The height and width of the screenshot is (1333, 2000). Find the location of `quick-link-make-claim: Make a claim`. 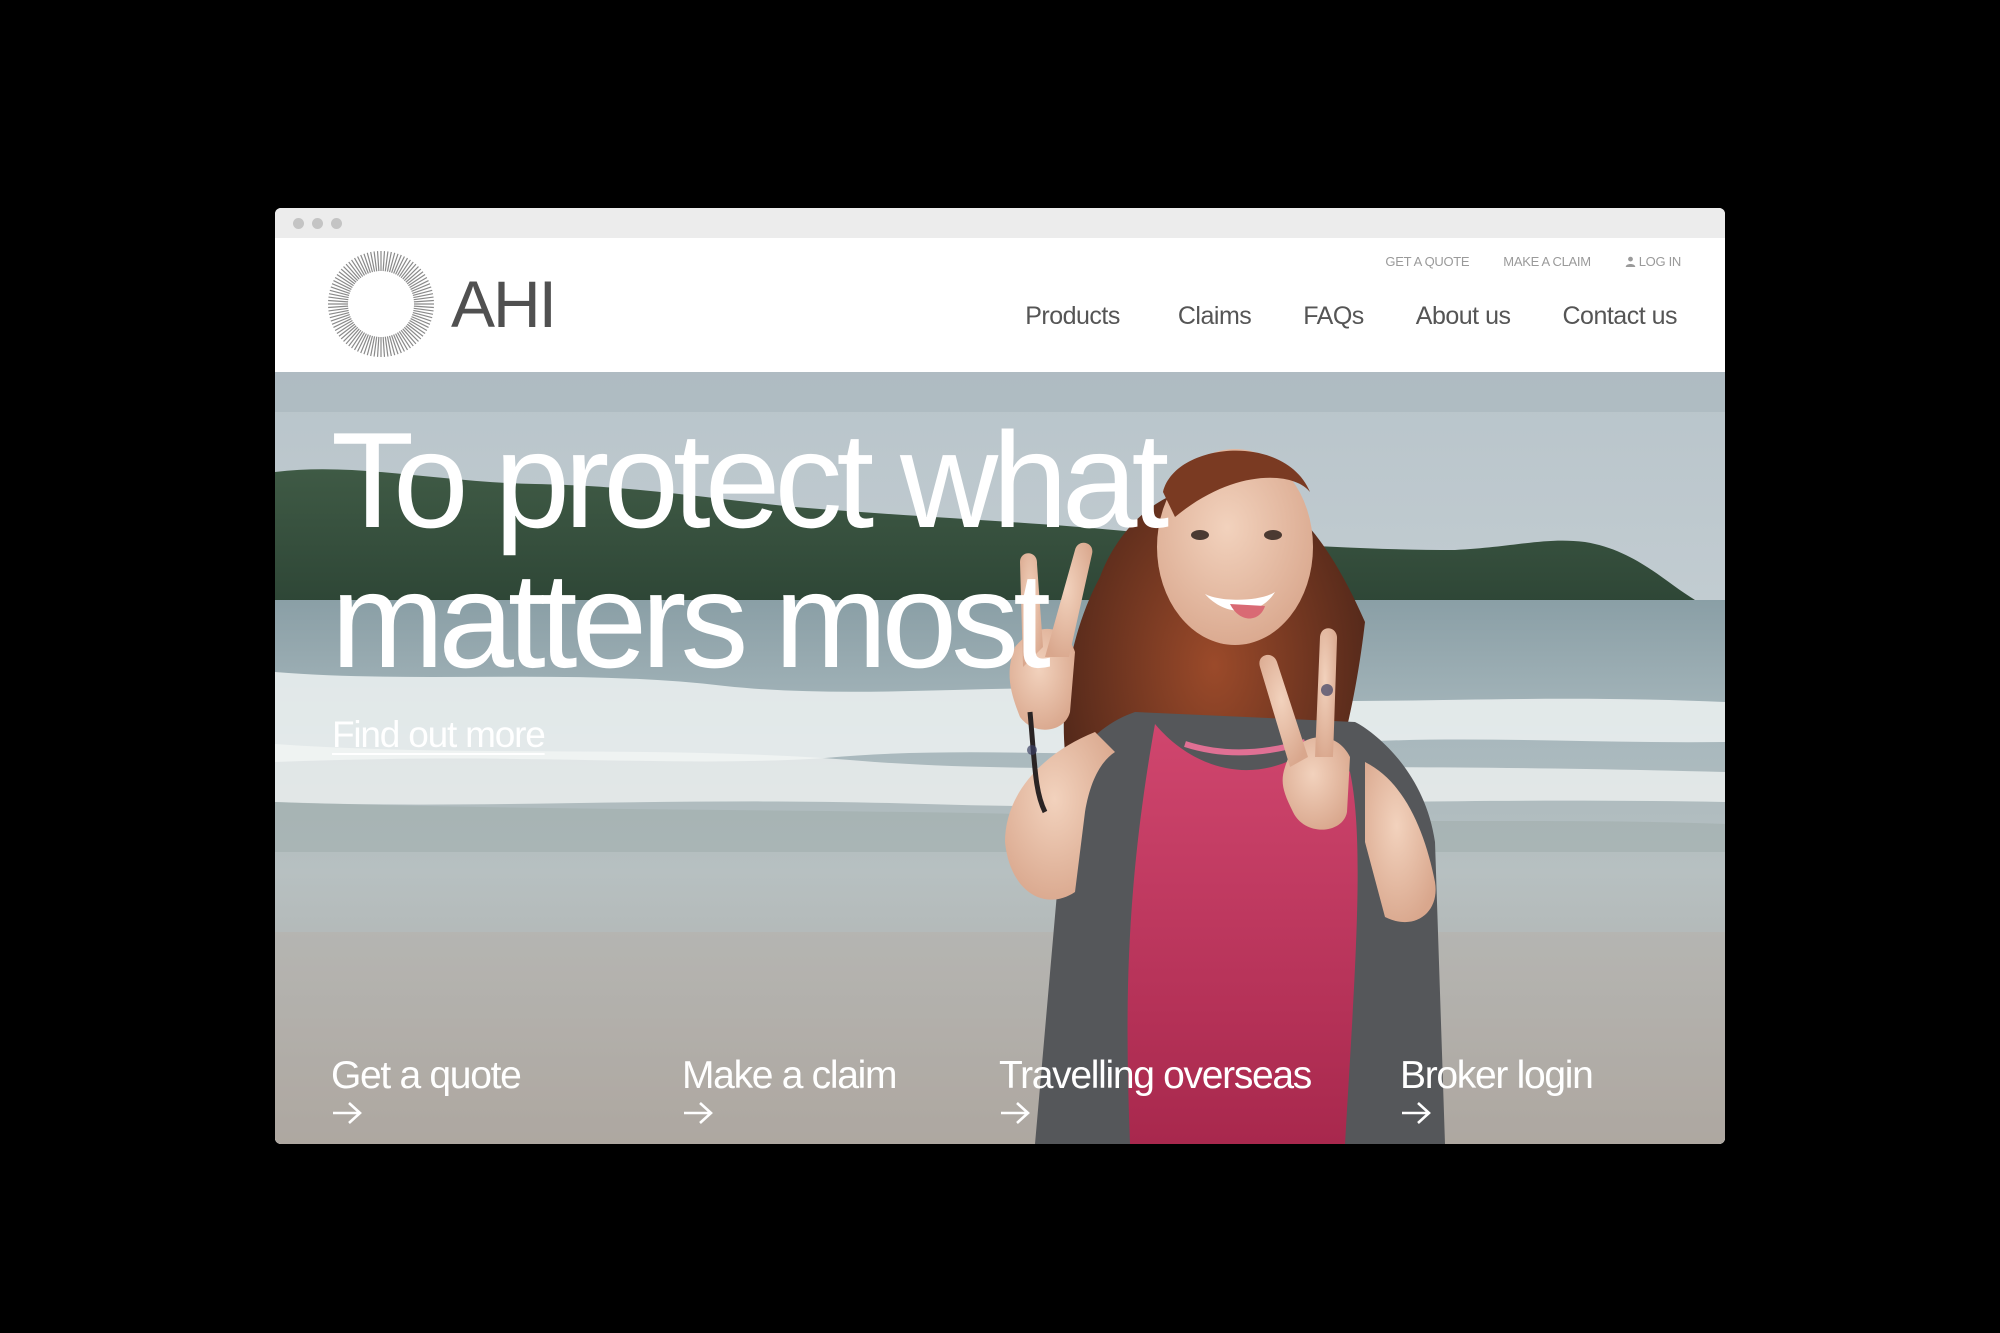

quick-link-make-claim: Make a claim is located at coordinates (789, 1090).